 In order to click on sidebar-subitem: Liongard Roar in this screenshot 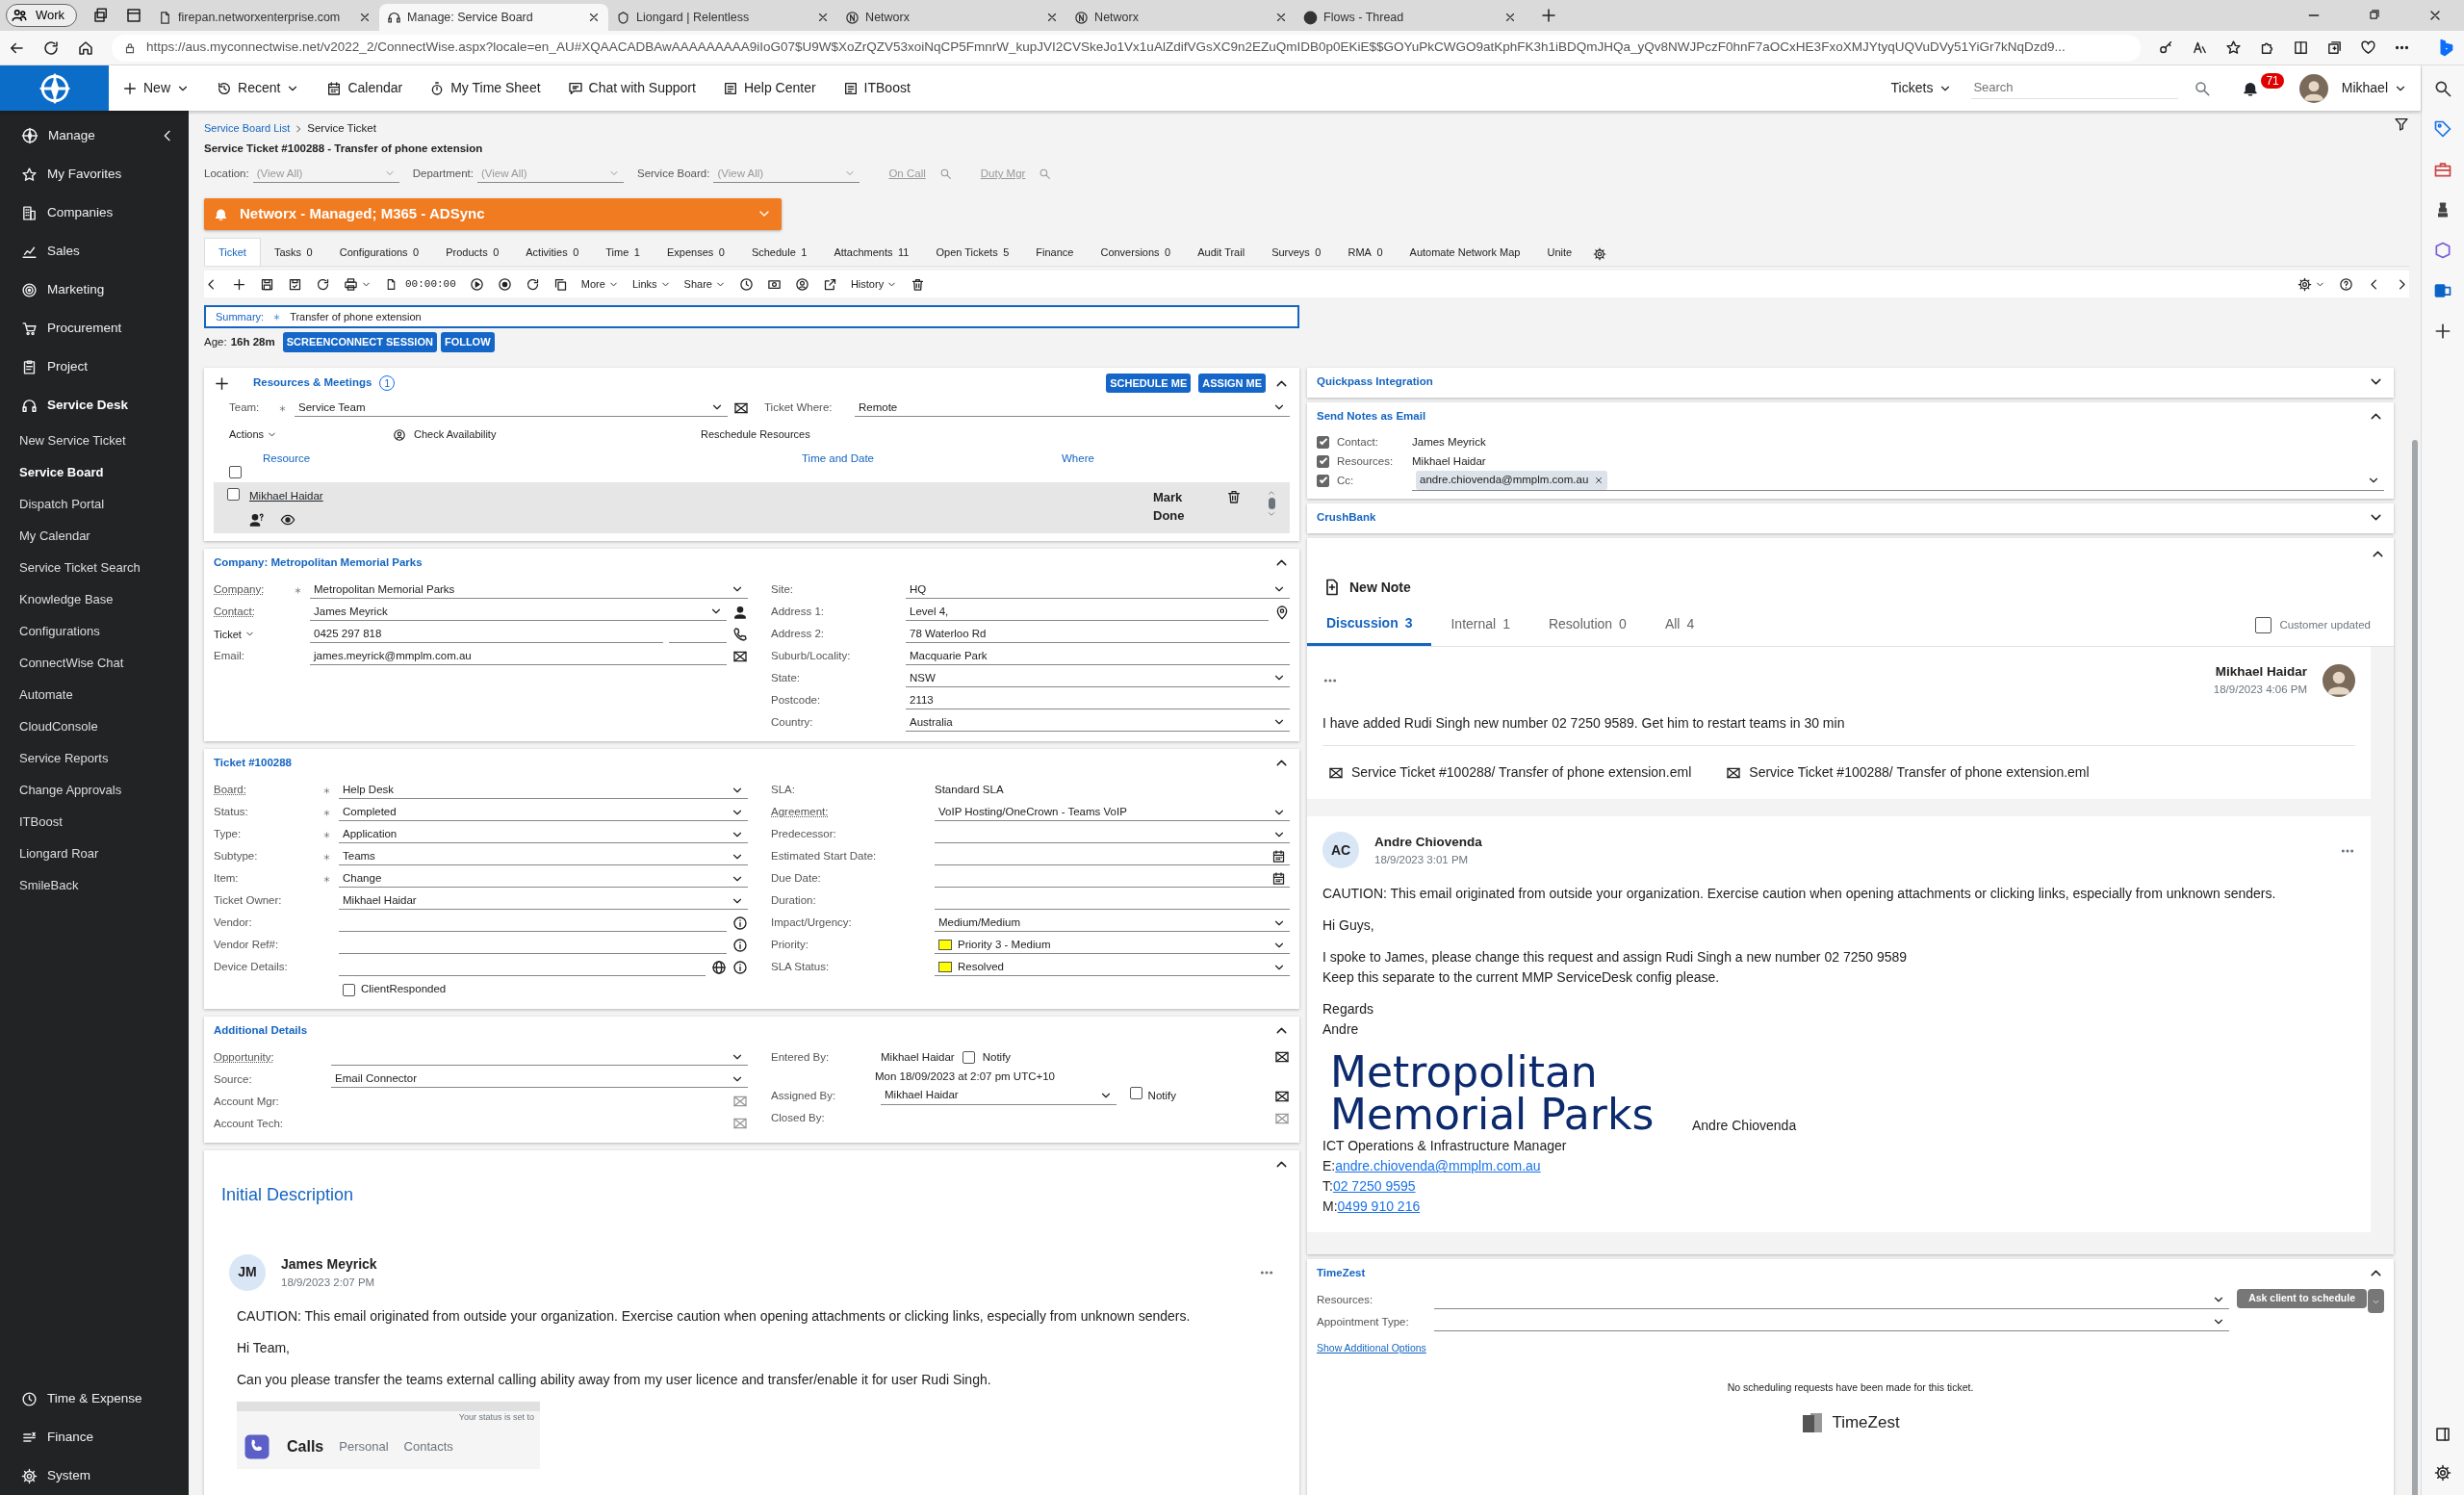, I will do `click(94, 853)`.